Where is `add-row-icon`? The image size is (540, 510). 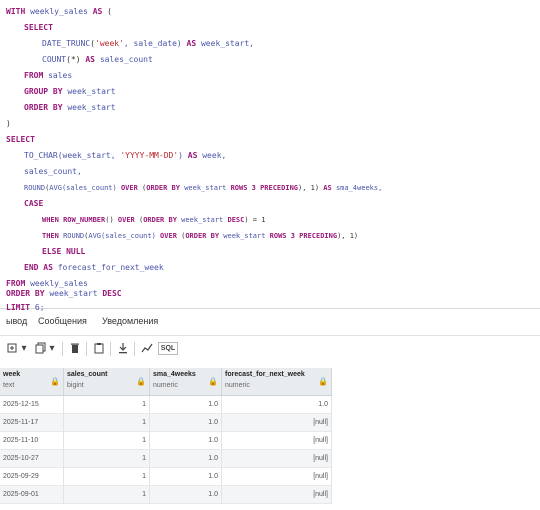 add-row-icon is located at coordinates (13, 348).